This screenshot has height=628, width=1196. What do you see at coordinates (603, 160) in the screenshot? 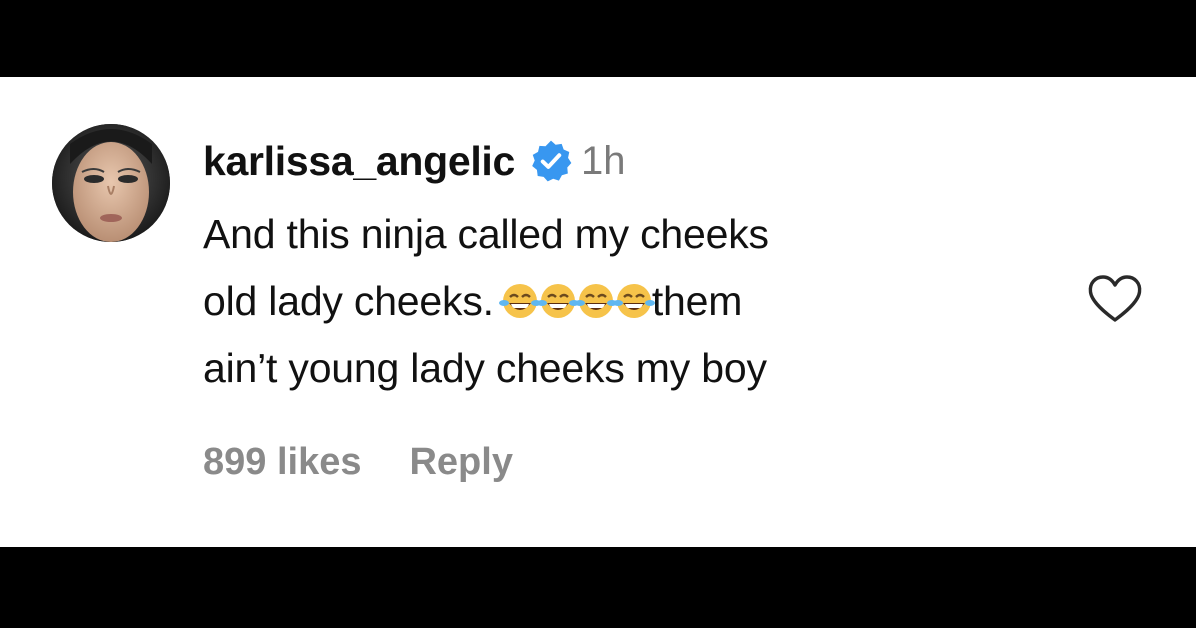
I see `timestamp: 1h` at bounding box center [603, 160].